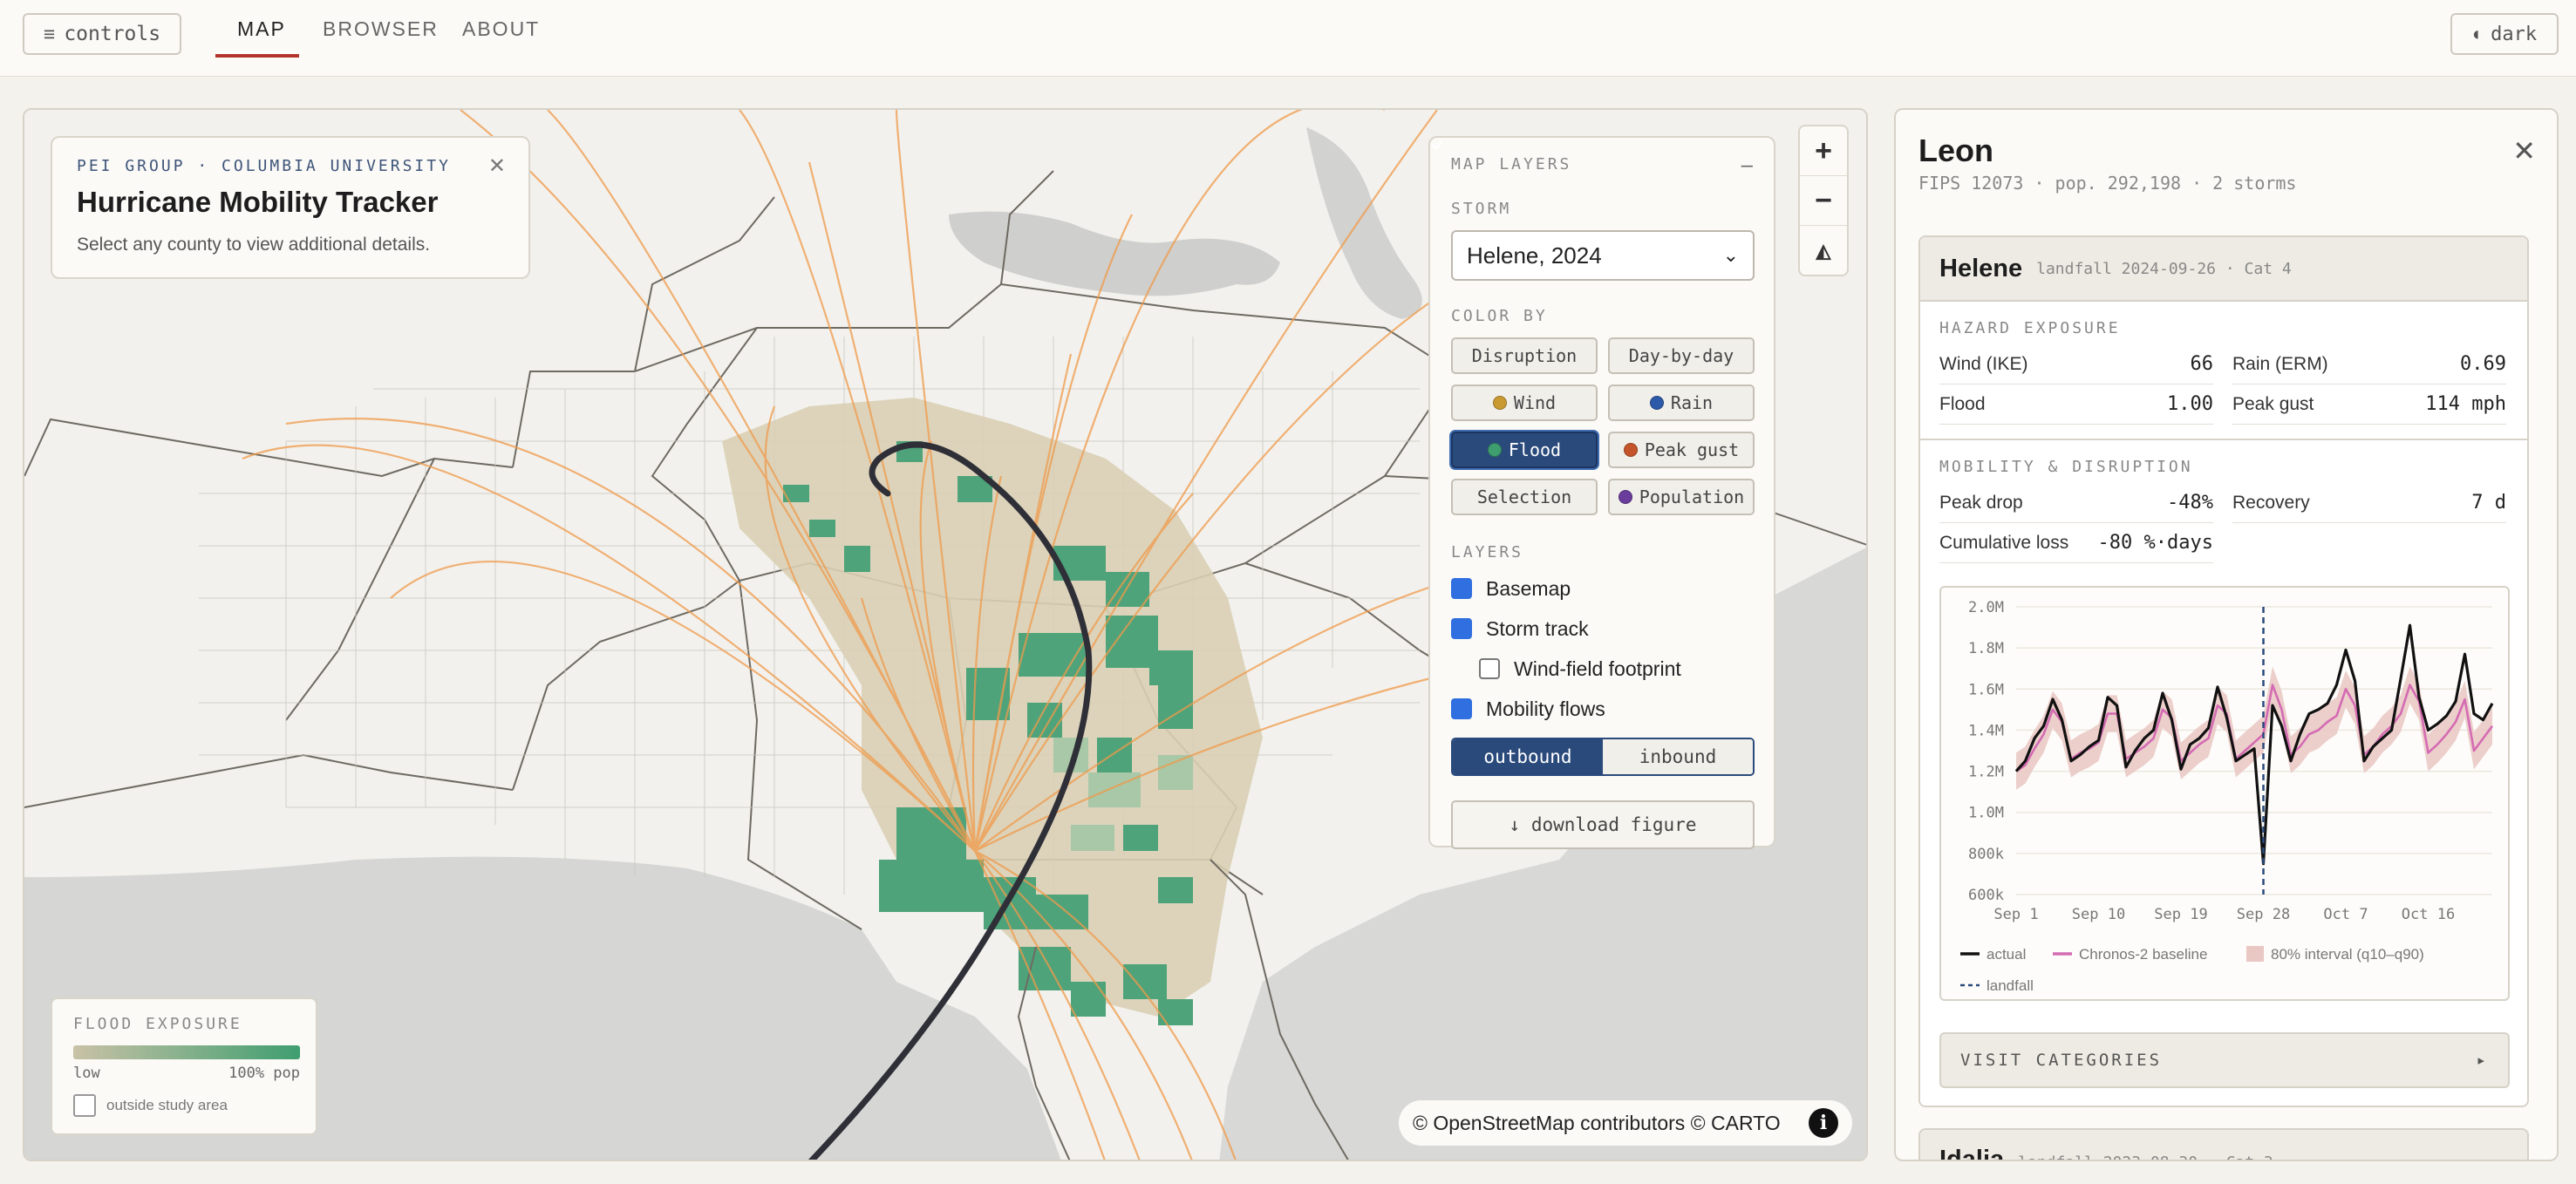 This screenshot has height=1184, width=2576. Describe the element at coordinates (262, 29) in the screenshot. I see `tab-map: MAP` at that location.